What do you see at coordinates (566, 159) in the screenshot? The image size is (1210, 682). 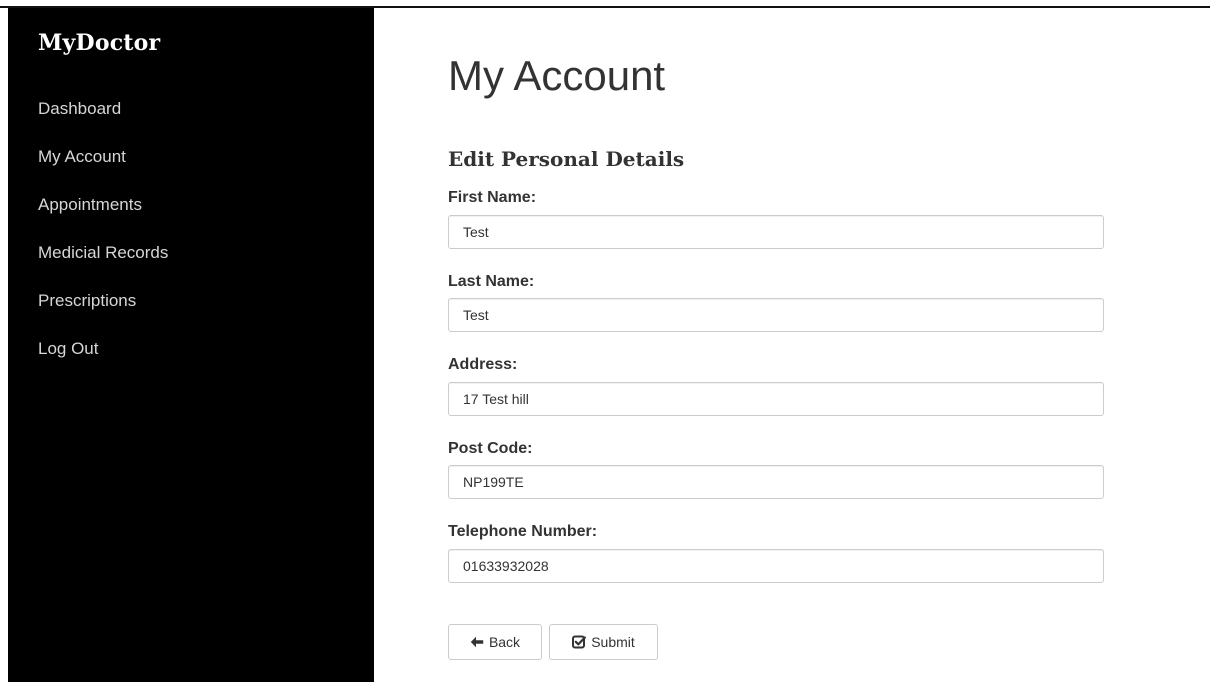 I see `section-title: Edit Personal Details` at bounding box center [566, 159].